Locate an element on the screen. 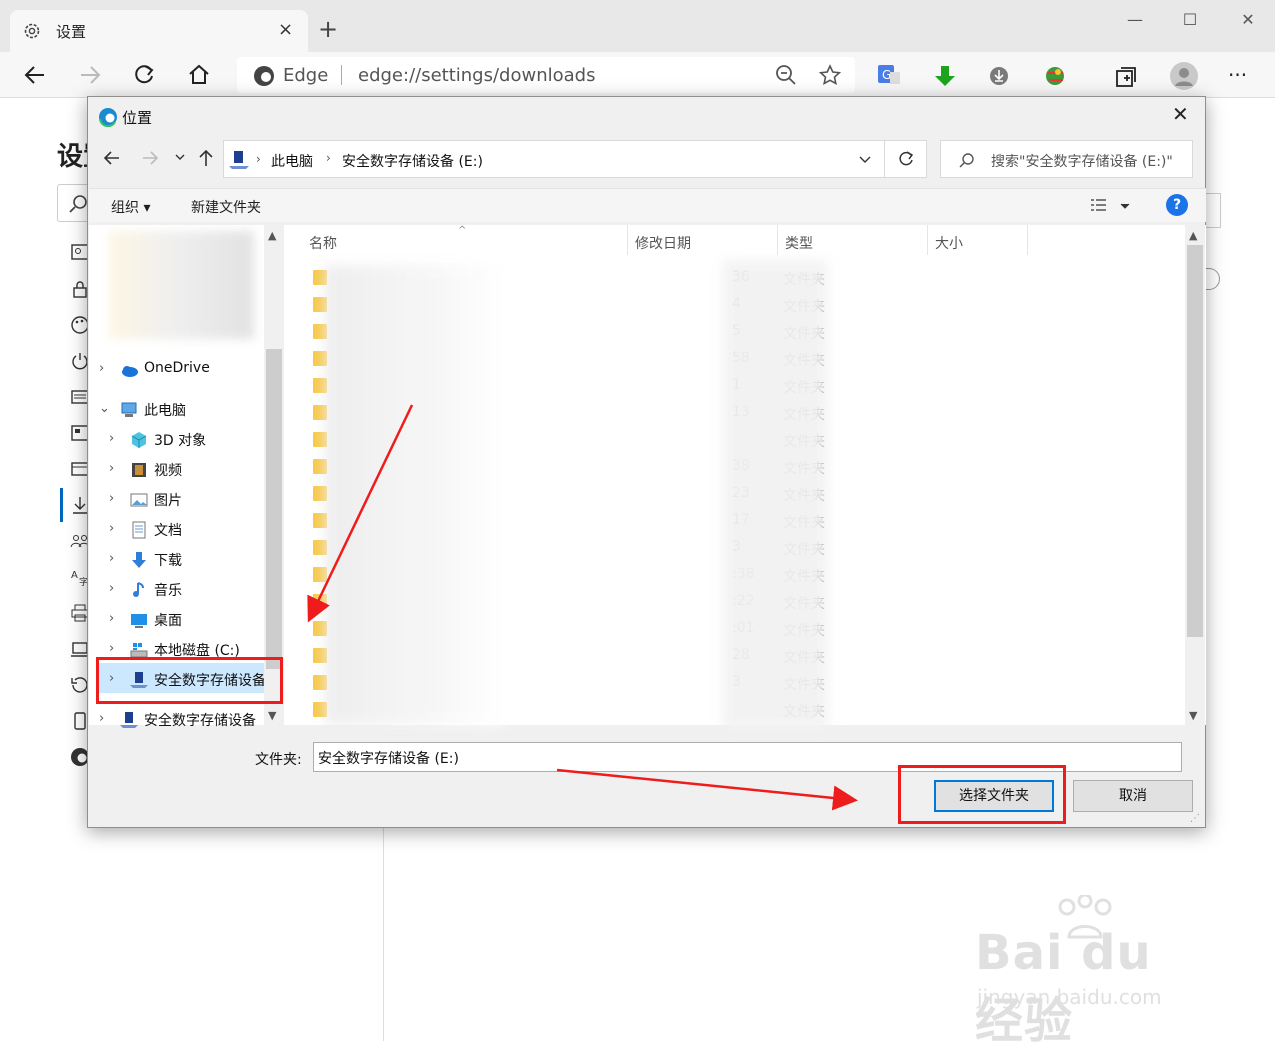 Image resolution: width=1275 pixels, height=1051 pixels. file-pane-scroll-thumb is located at coordinates (1195, 441).